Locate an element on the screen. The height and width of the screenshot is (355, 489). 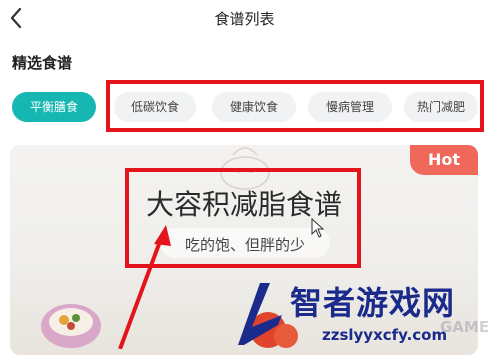
annotation-box-tabs is located at coordinates (295, 106).